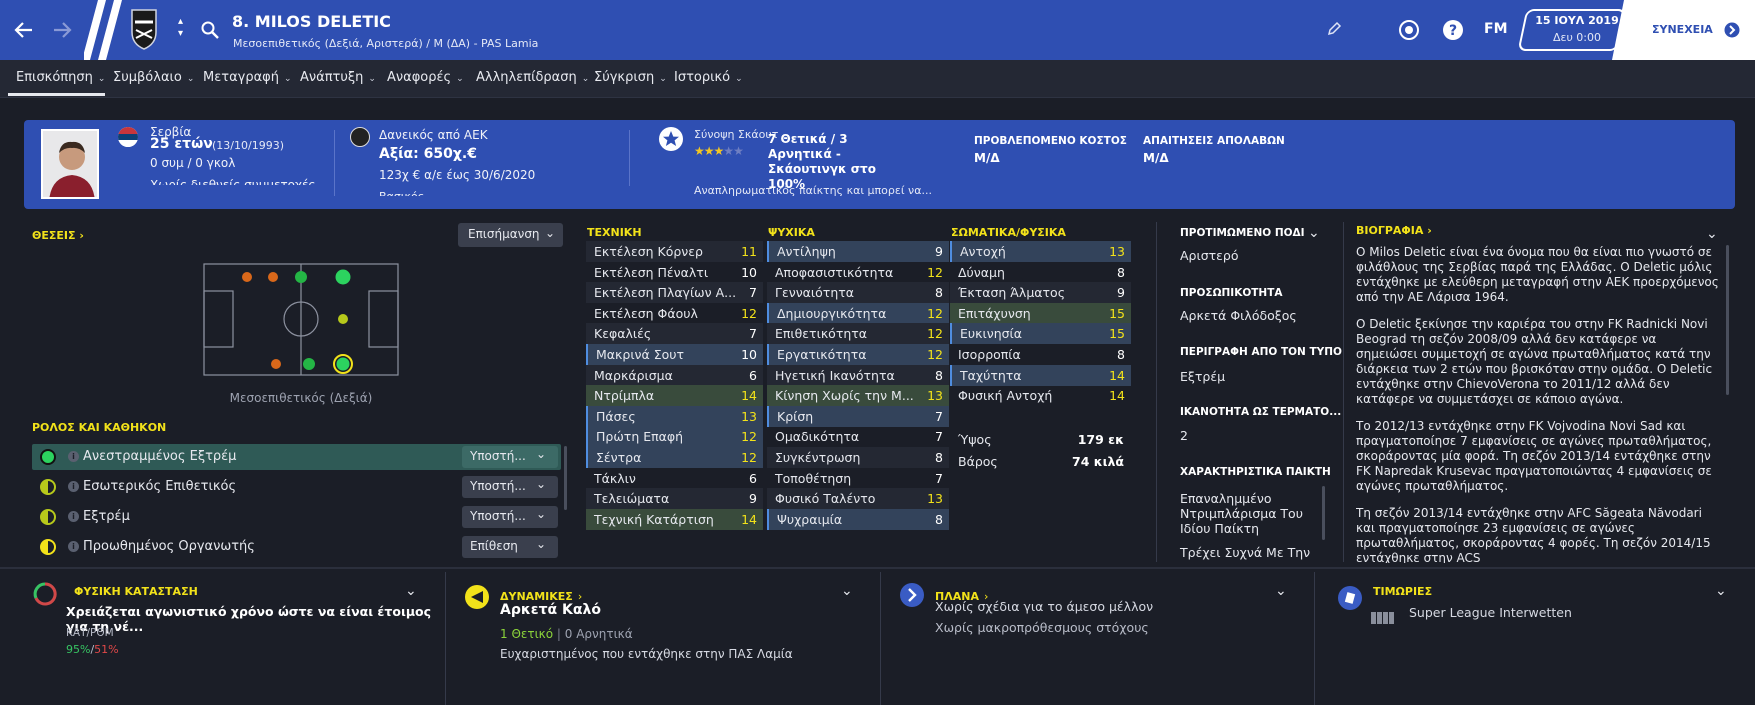 Image resolution: width=1755 pixels, height=705 pixels. Describe the element at coordinates (858, 354) in the screenshot. I see `attribute-row: Εργατικότητα 12` at that location.